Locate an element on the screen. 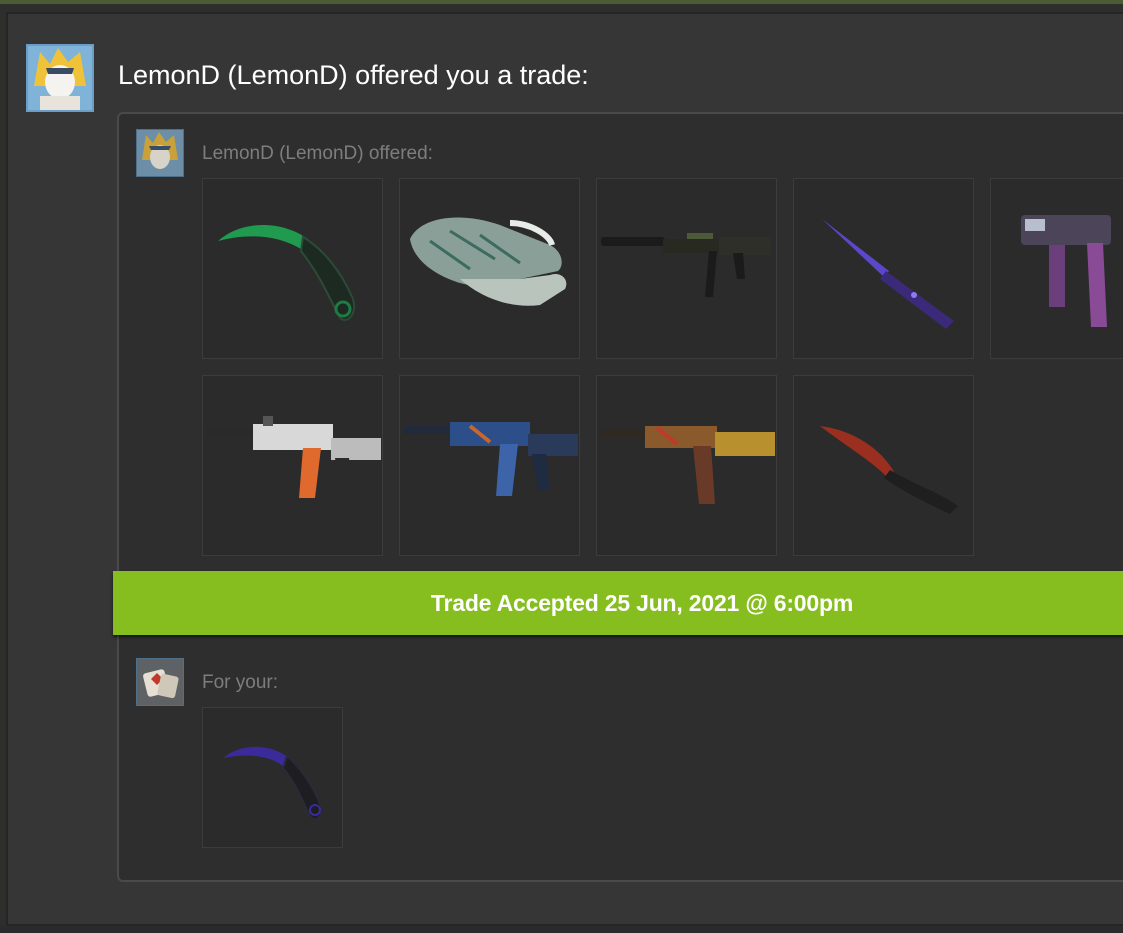 This screenshot has width=1123, height=933. offer-item-karambit is located at coordinates (292, 268).